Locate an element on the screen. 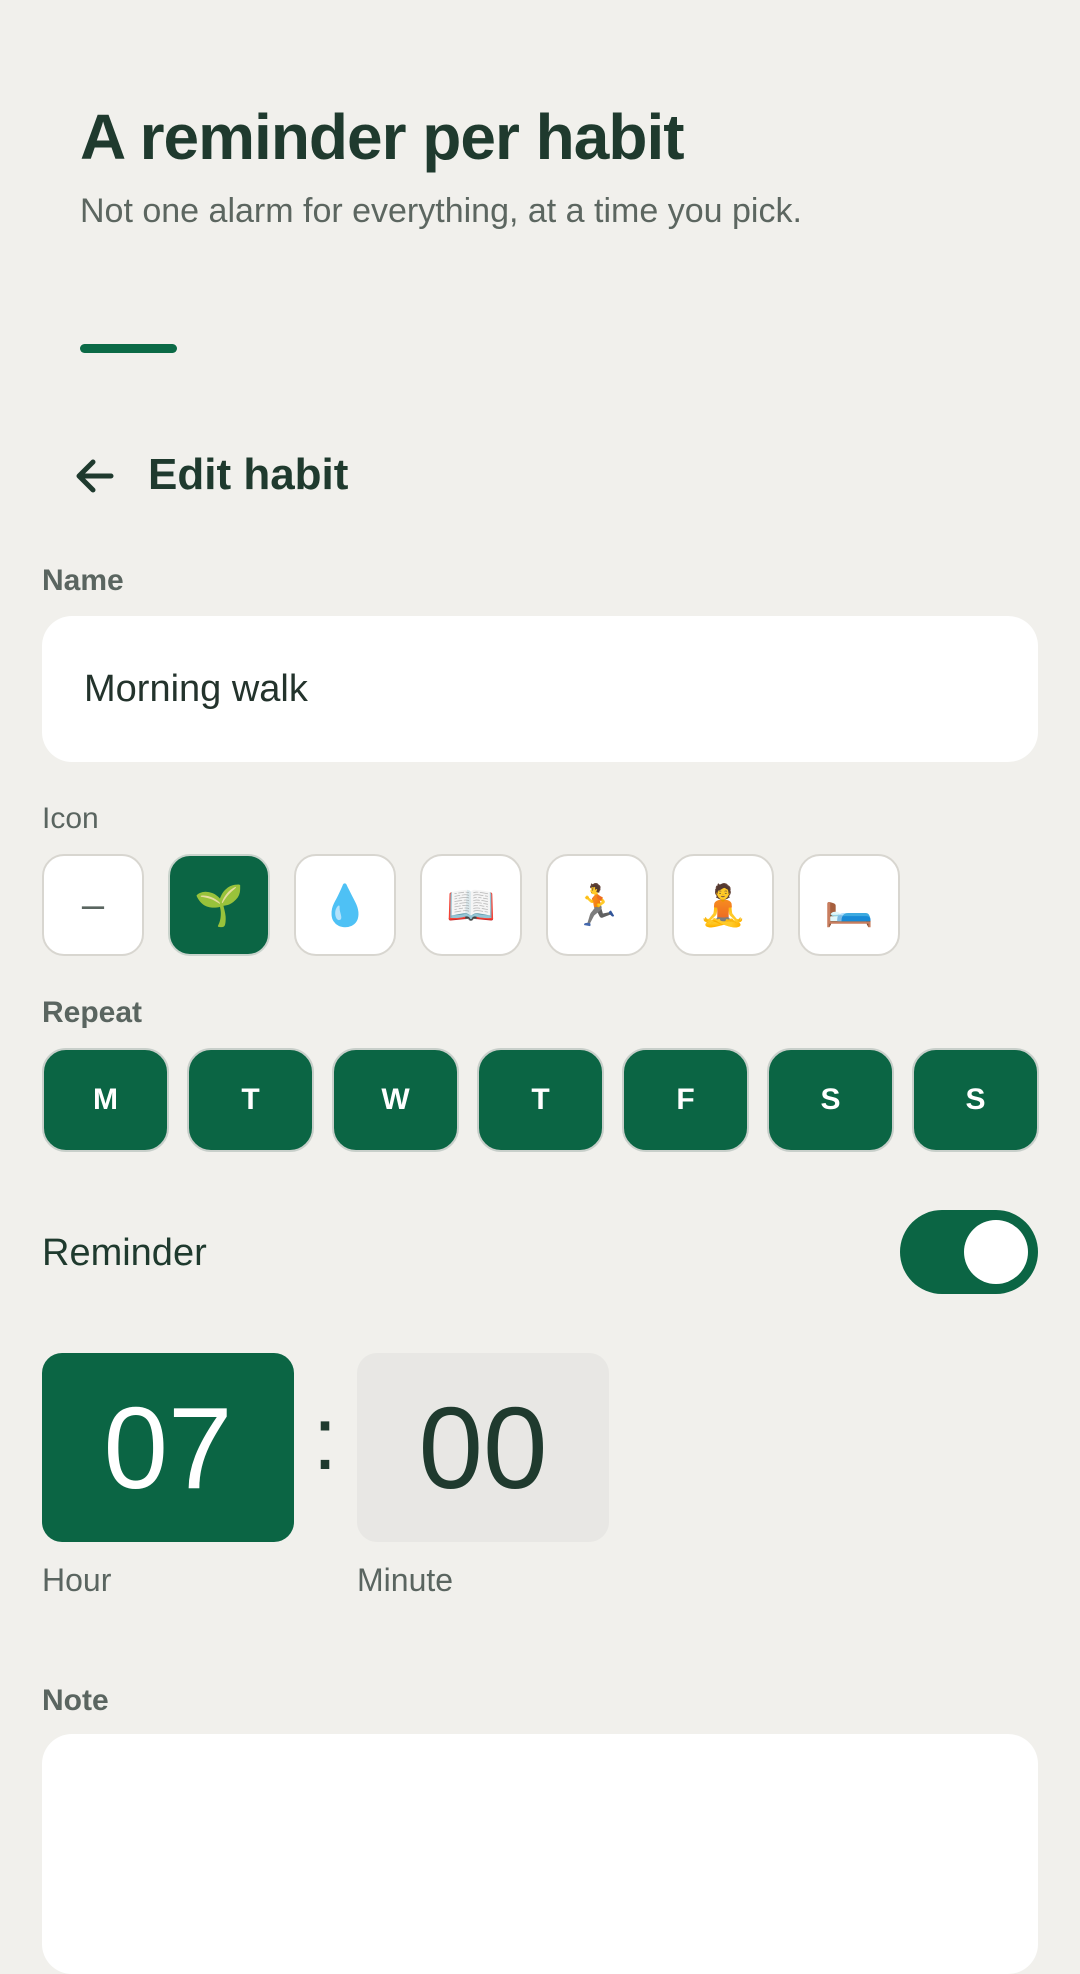  day-friday: F is located at coordinates (685, 1100).